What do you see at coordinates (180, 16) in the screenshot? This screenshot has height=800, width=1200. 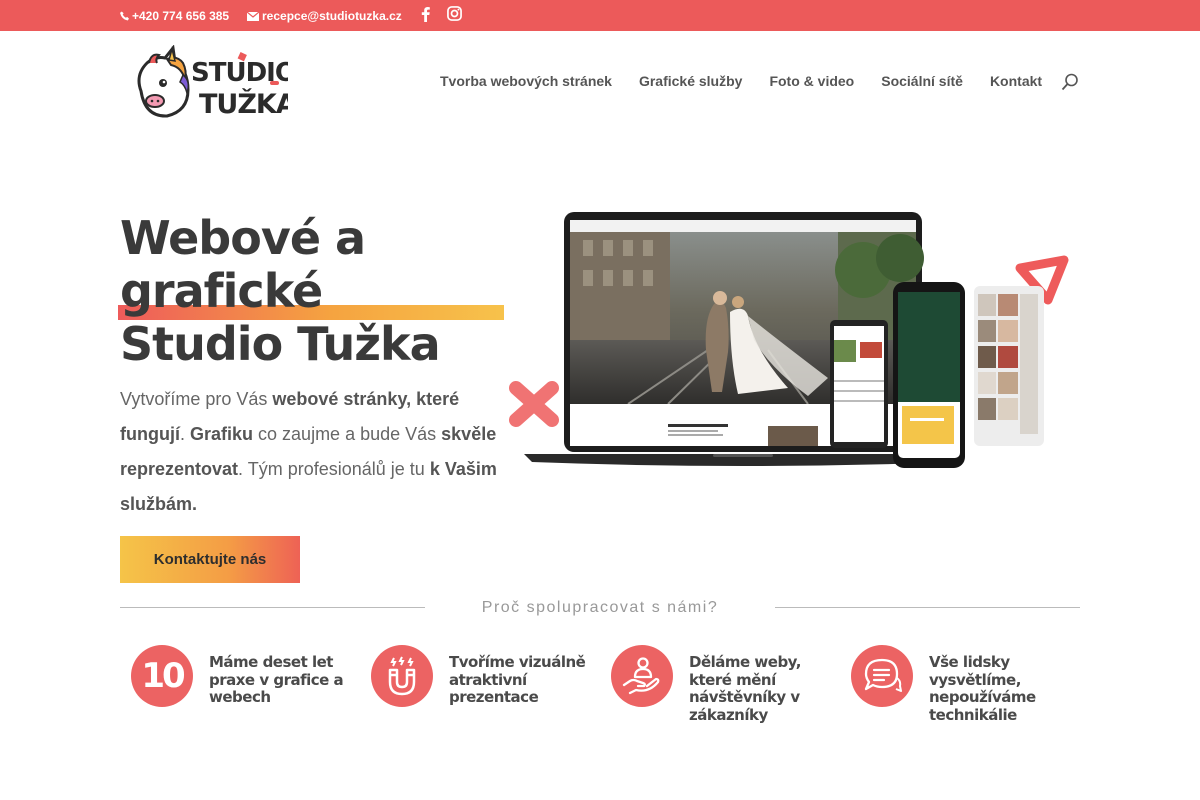 I see `phone-number: +420 774 656 385` at bounding box center [180, 16].